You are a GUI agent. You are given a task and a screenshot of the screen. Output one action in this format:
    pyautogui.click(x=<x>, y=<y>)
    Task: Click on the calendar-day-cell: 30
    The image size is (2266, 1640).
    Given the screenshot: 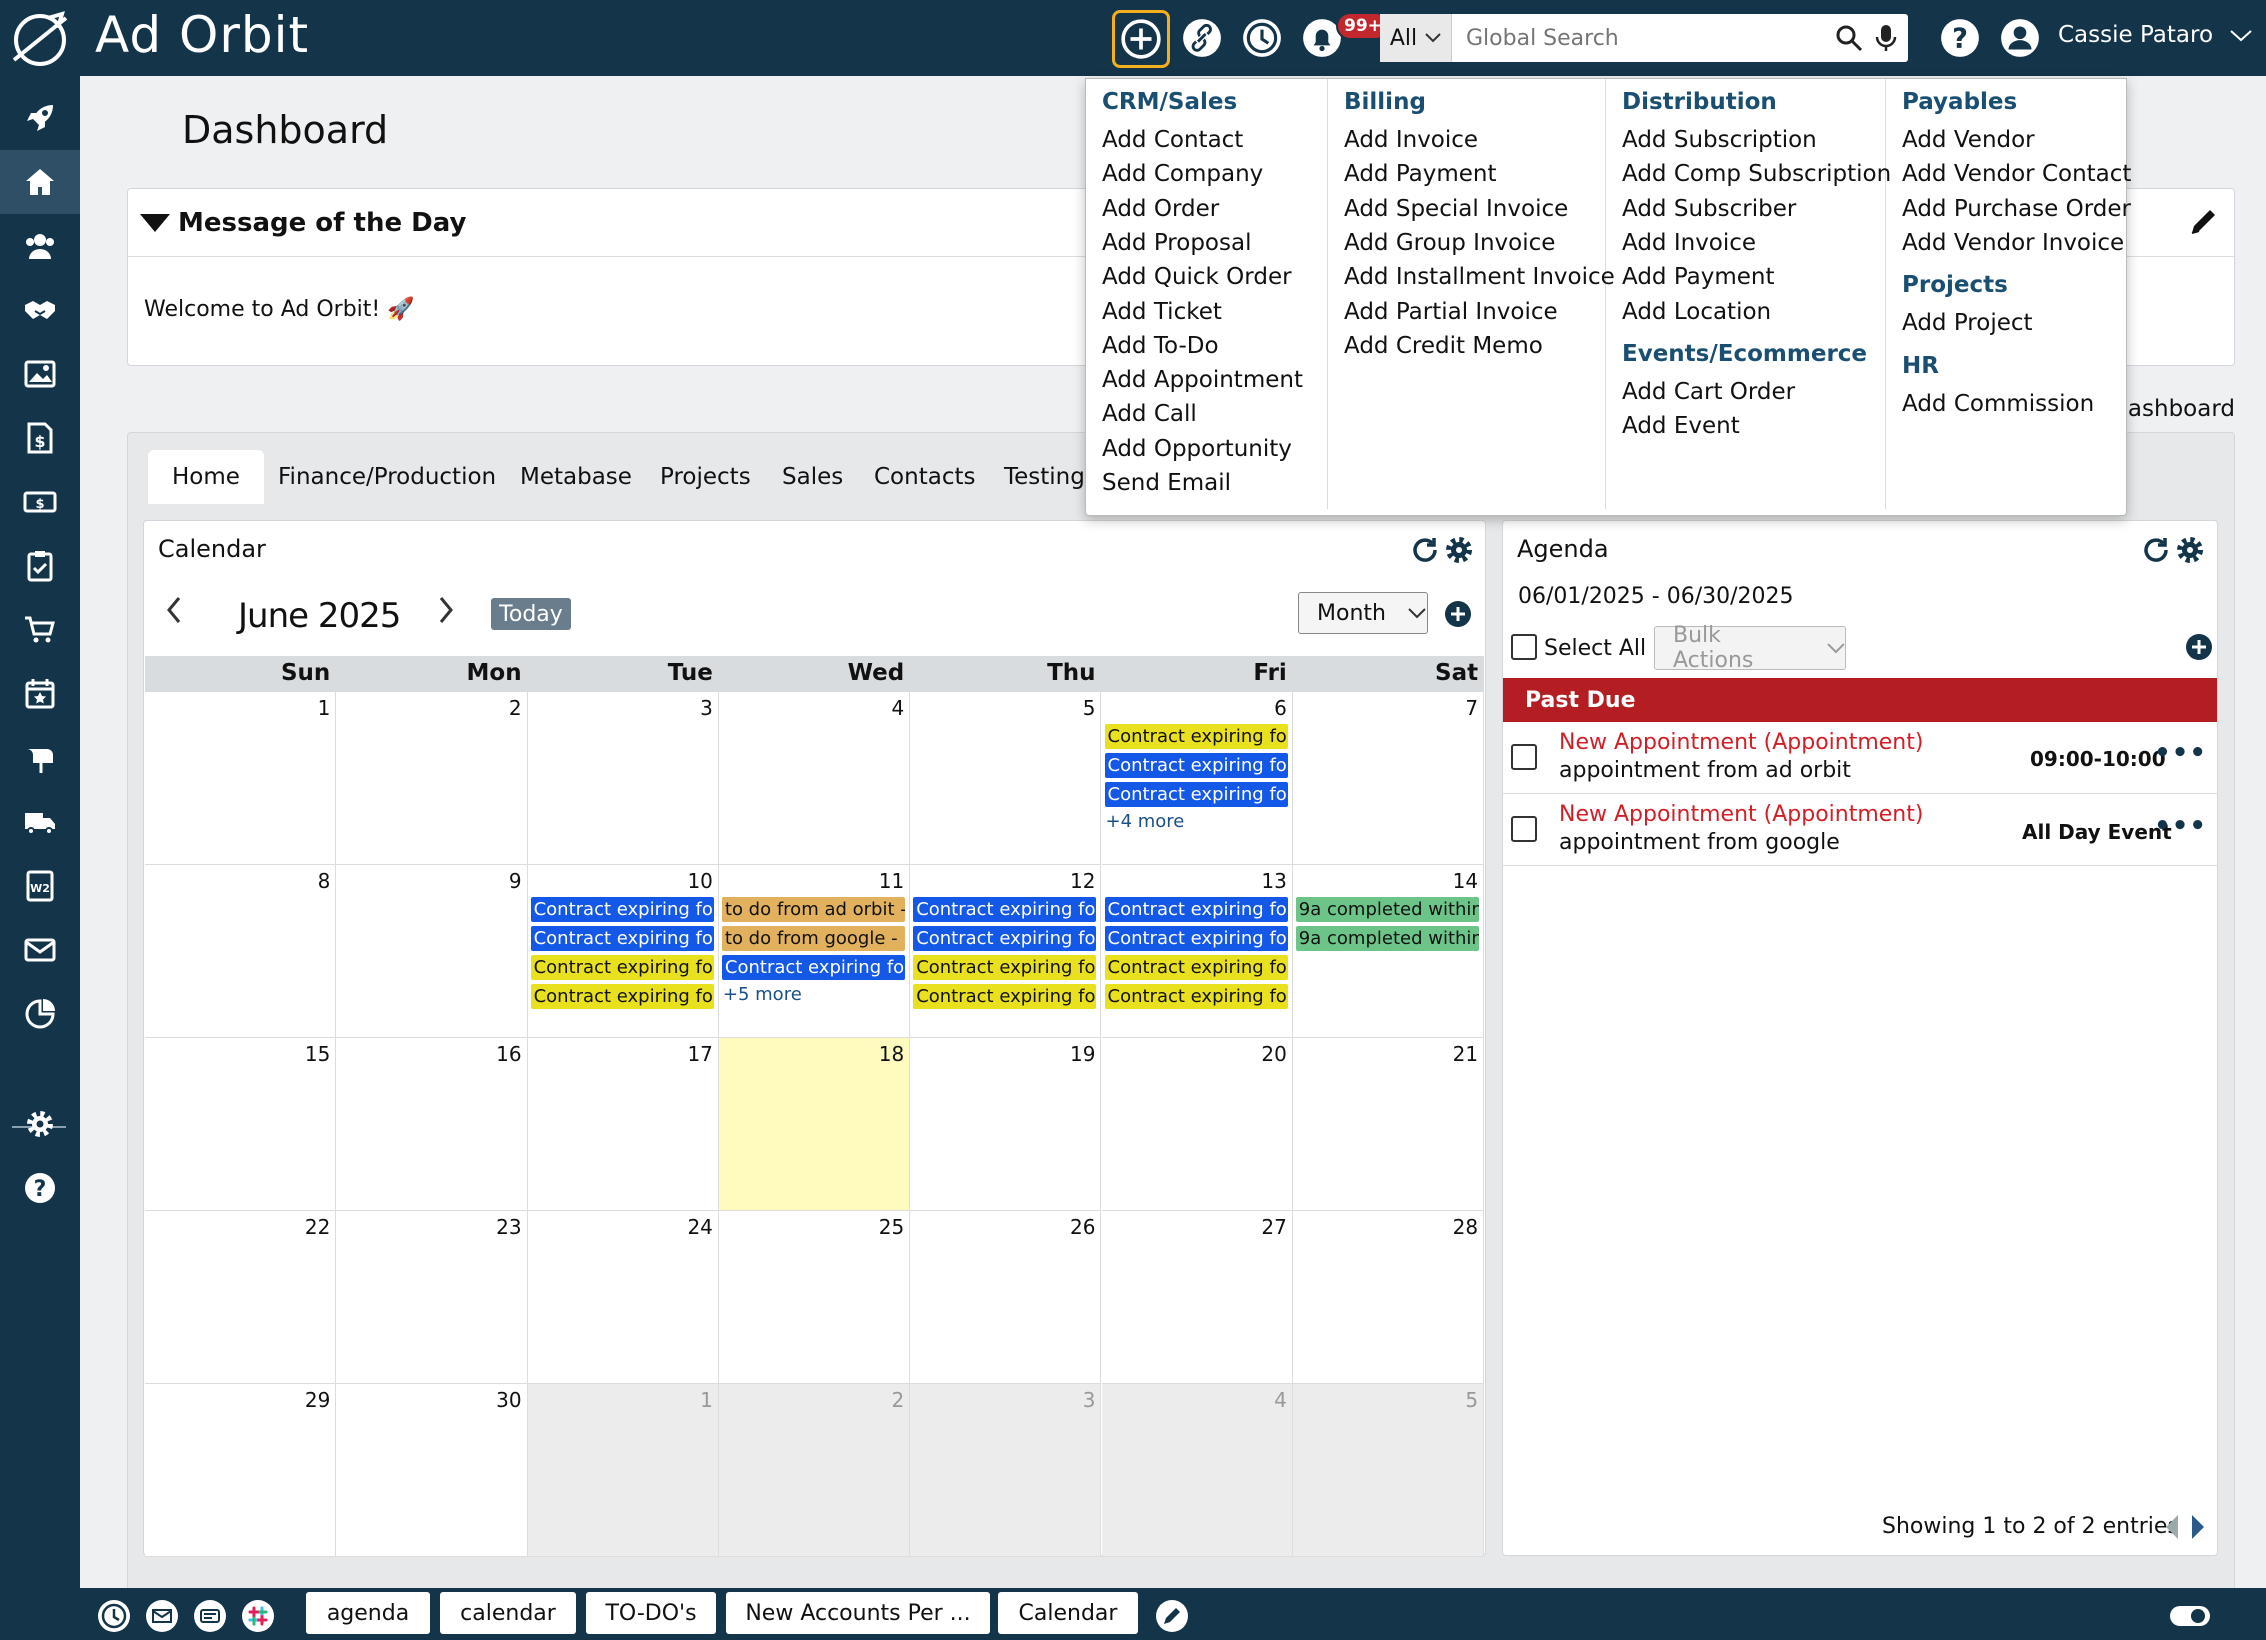 What is the action you would take?
    pyautogui.click(x=432, y=1470)
    